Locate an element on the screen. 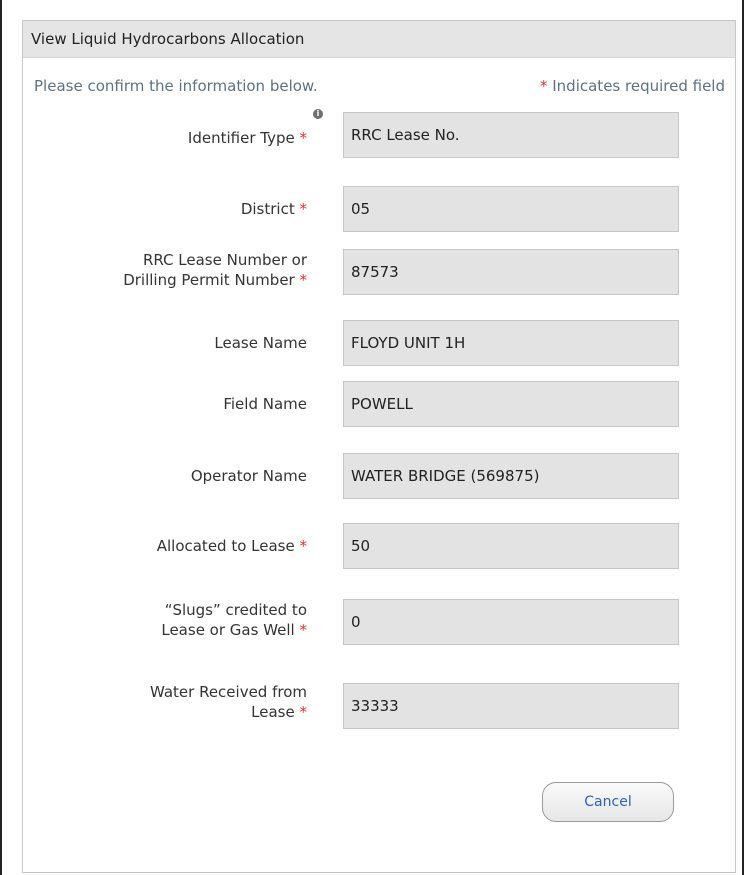 The image size is (746, 875). operator-name-label: Operator Name is located at coordinates (248, 476).